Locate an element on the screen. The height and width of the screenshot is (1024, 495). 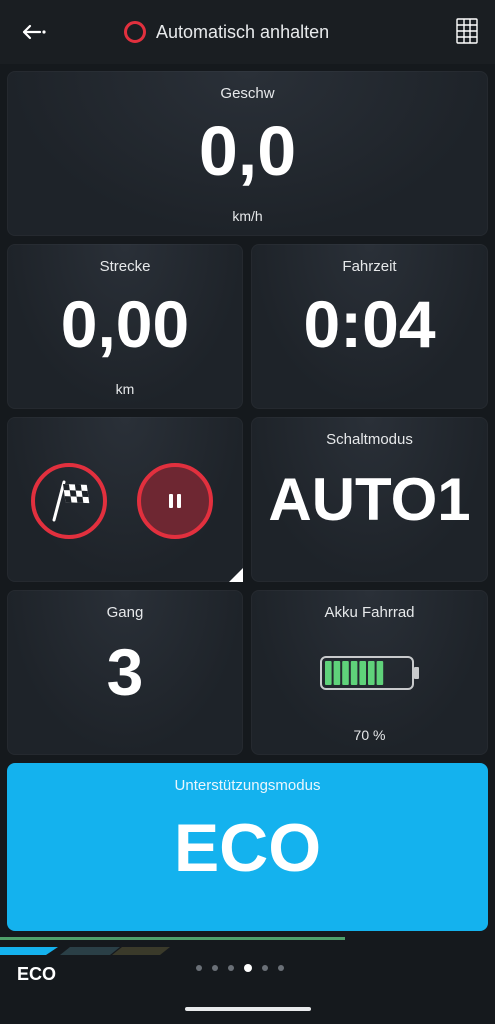
distance-tile: Strecke 0,00 km is located at coordinates (125, 326).